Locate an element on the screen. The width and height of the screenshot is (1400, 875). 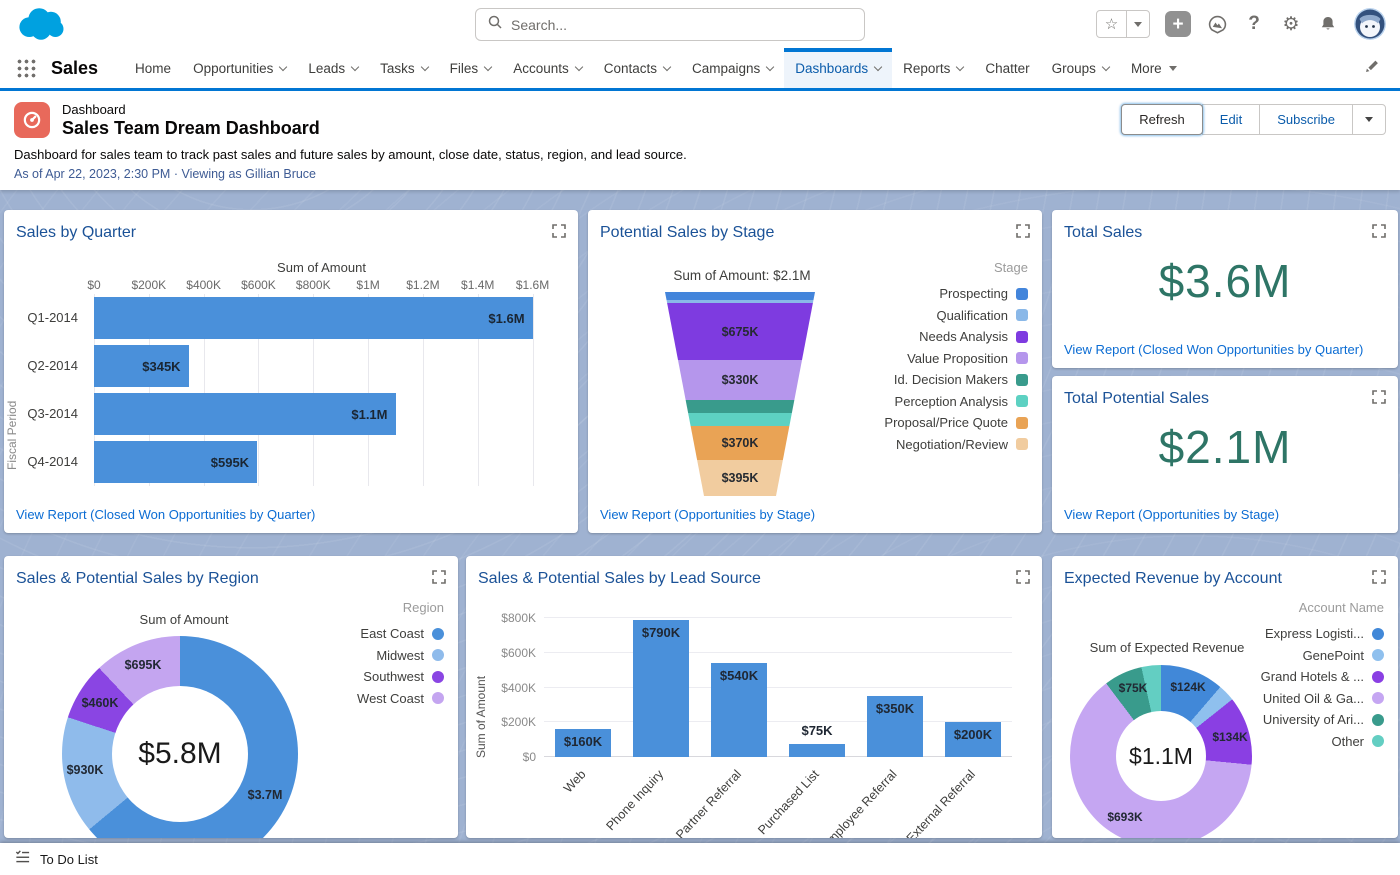
legend-item: Midwest is located at coordinates (410, 656).